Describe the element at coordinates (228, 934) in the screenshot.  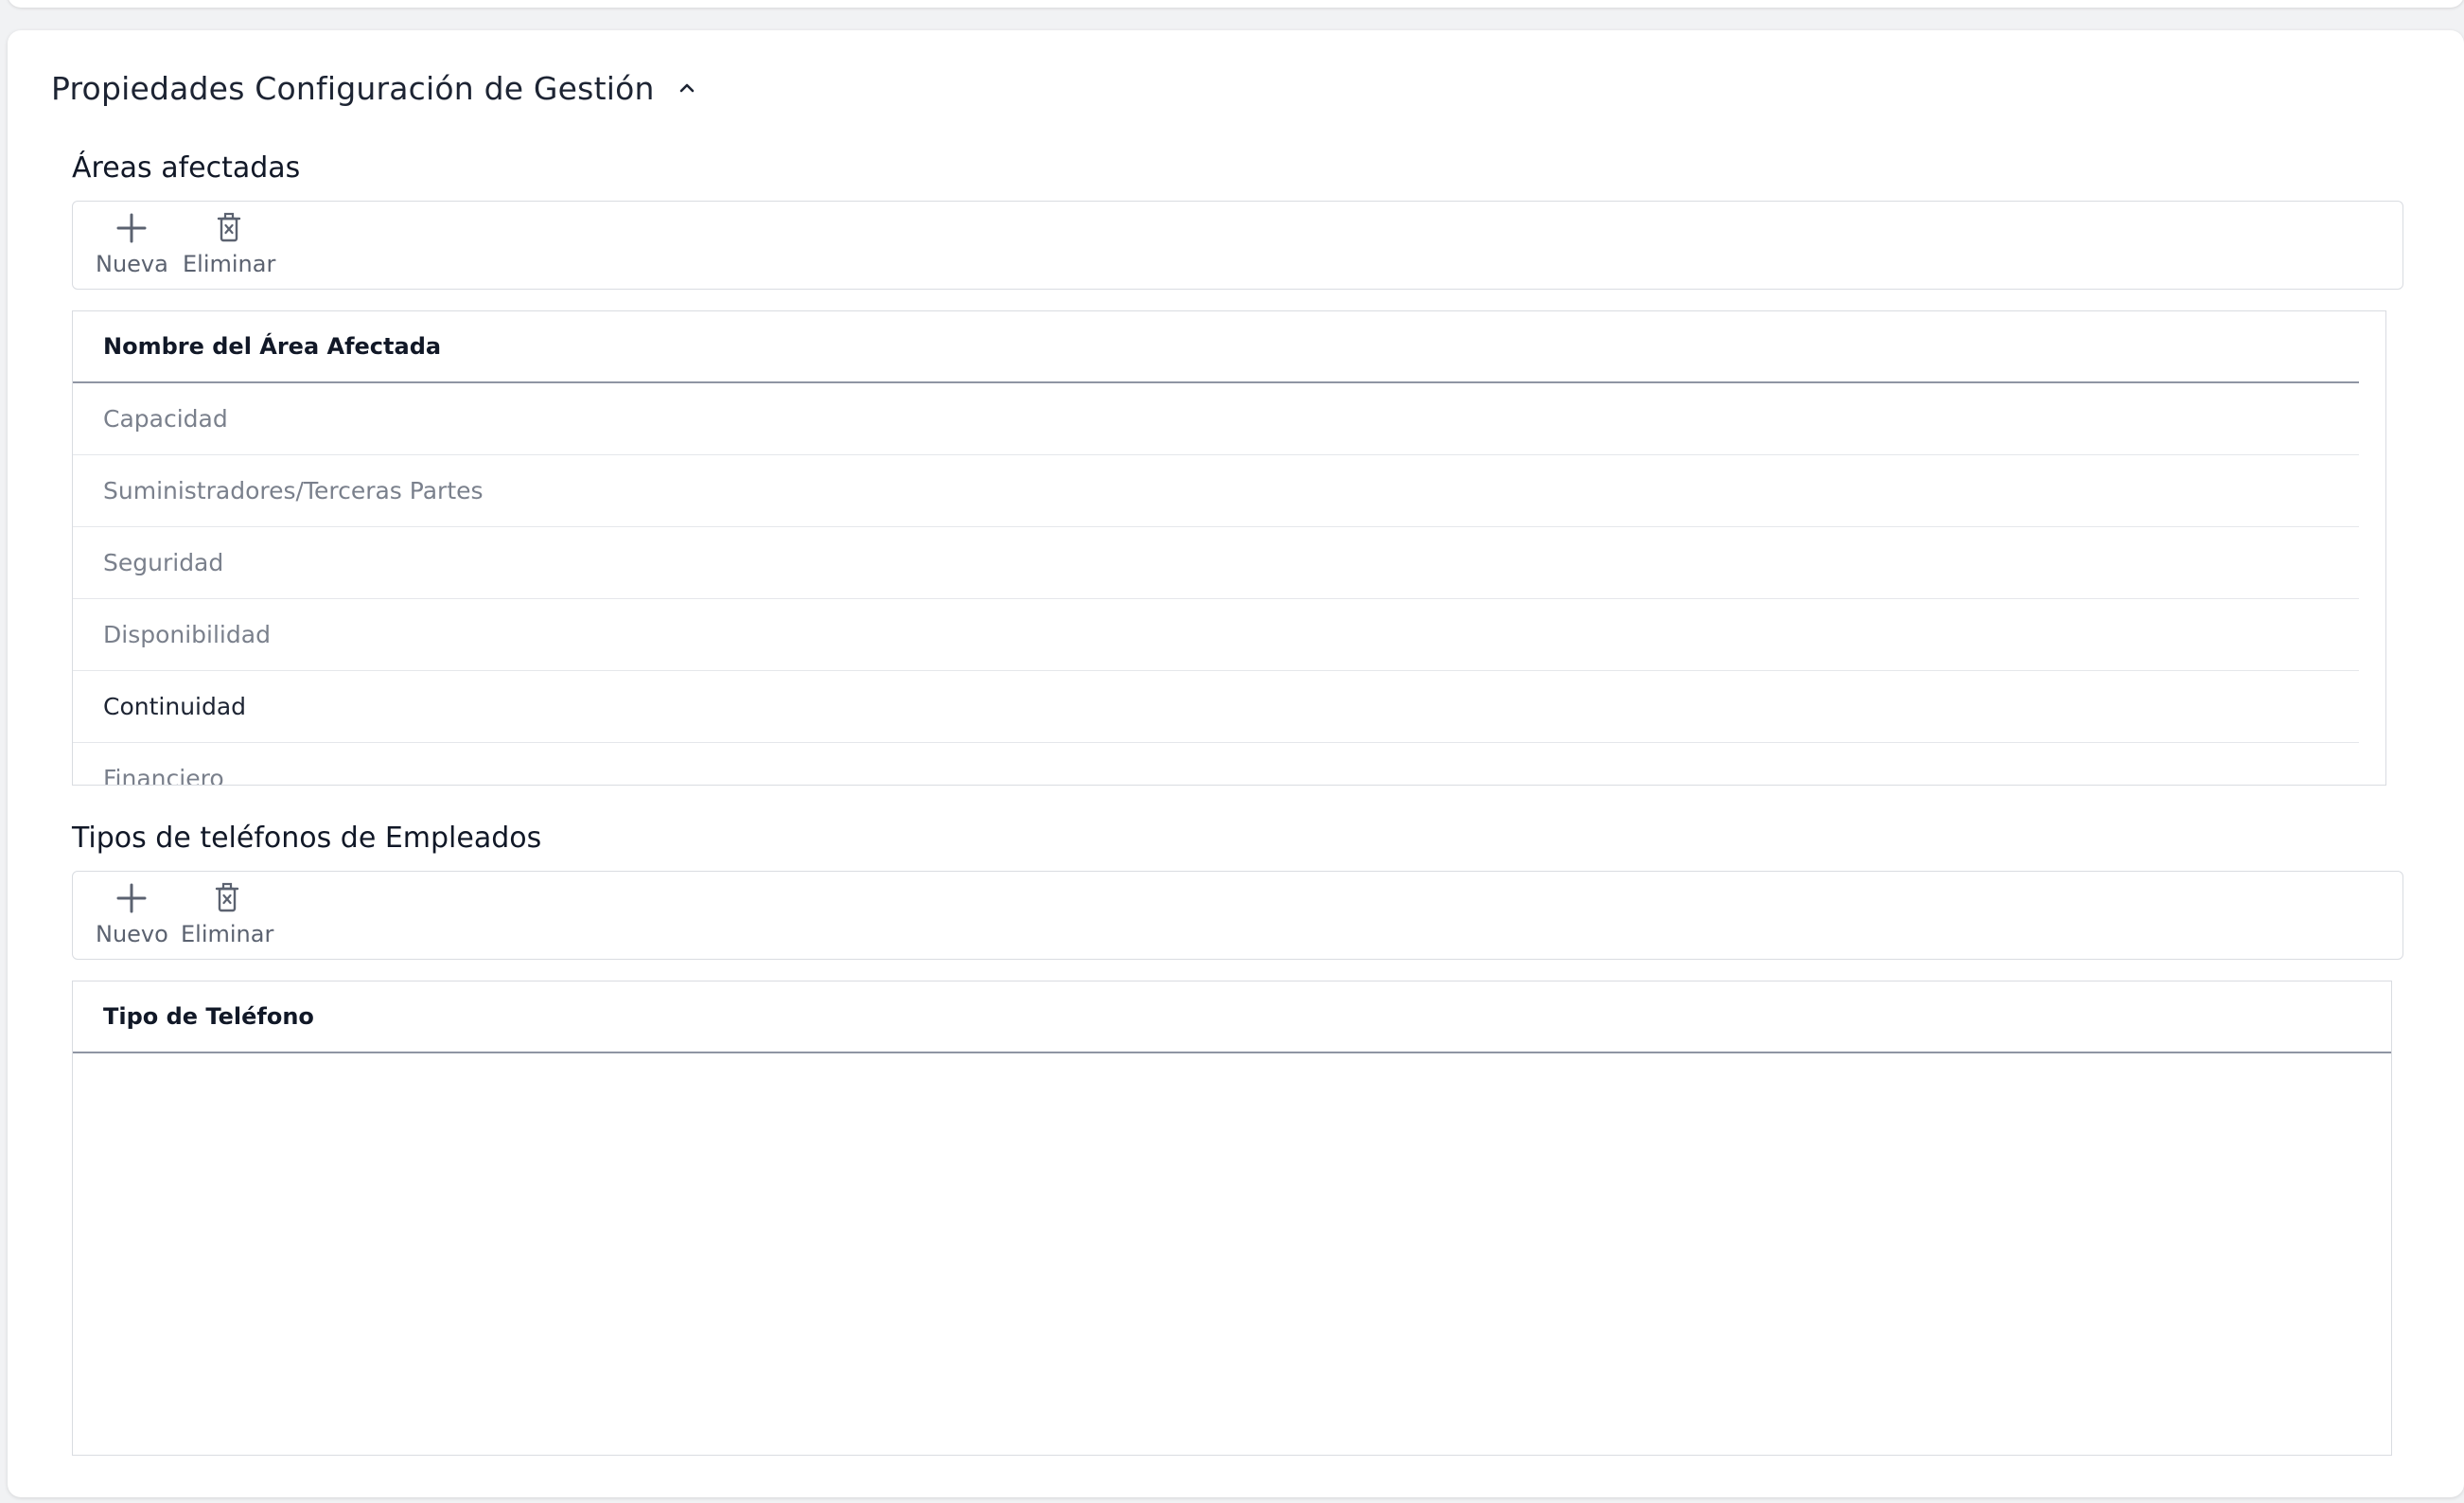
I see `phones-delete-label: Eliminar` at that location.